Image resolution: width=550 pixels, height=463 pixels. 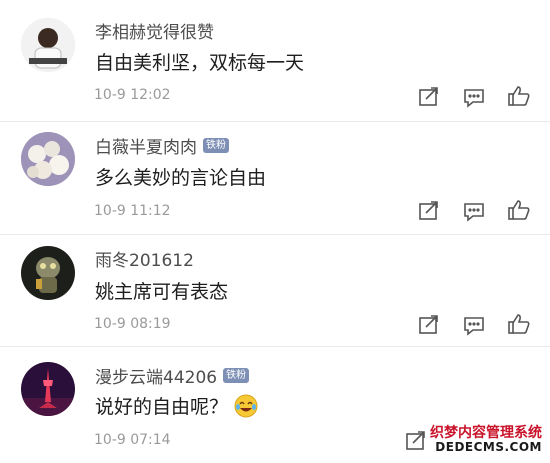 What do you see at coordinates (162, 407) in the screenshot?
I see `comment-text: 说好的自由呢？` at bounding box center [162, 407].